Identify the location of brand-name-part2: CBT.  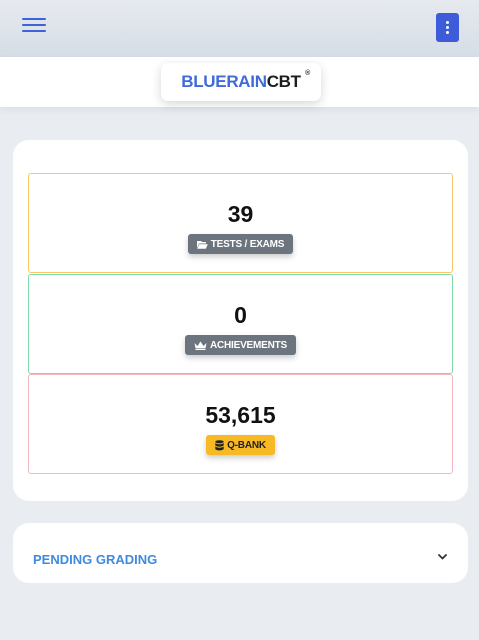
(283, 81).